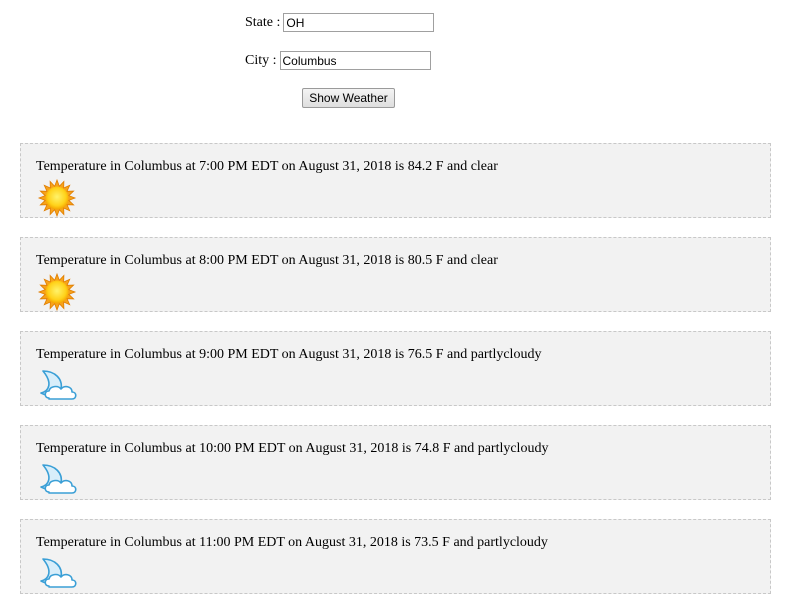  Describe the element at coordinates (355, 60) in the screenshot. I see `city-input` at that location.